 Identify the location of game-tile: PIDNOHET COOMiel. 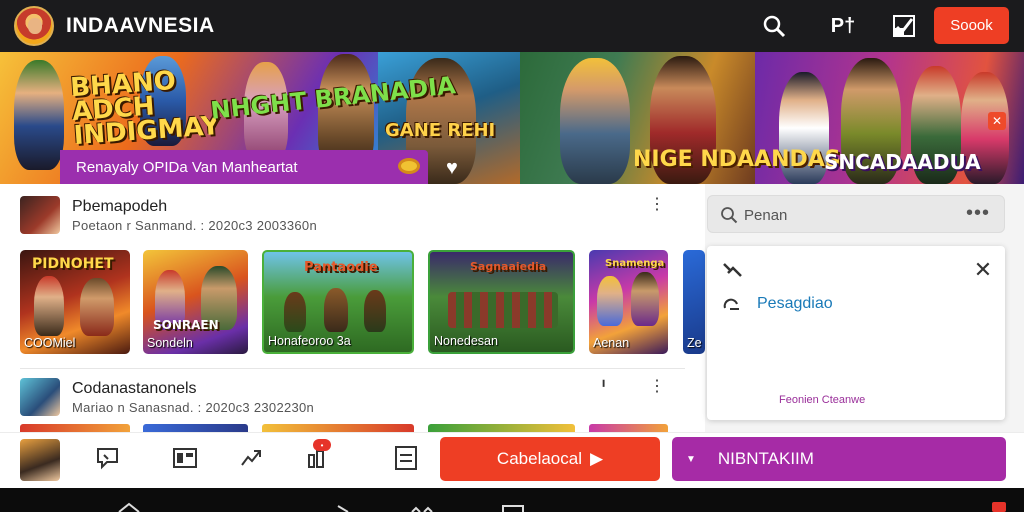
(75, 302).